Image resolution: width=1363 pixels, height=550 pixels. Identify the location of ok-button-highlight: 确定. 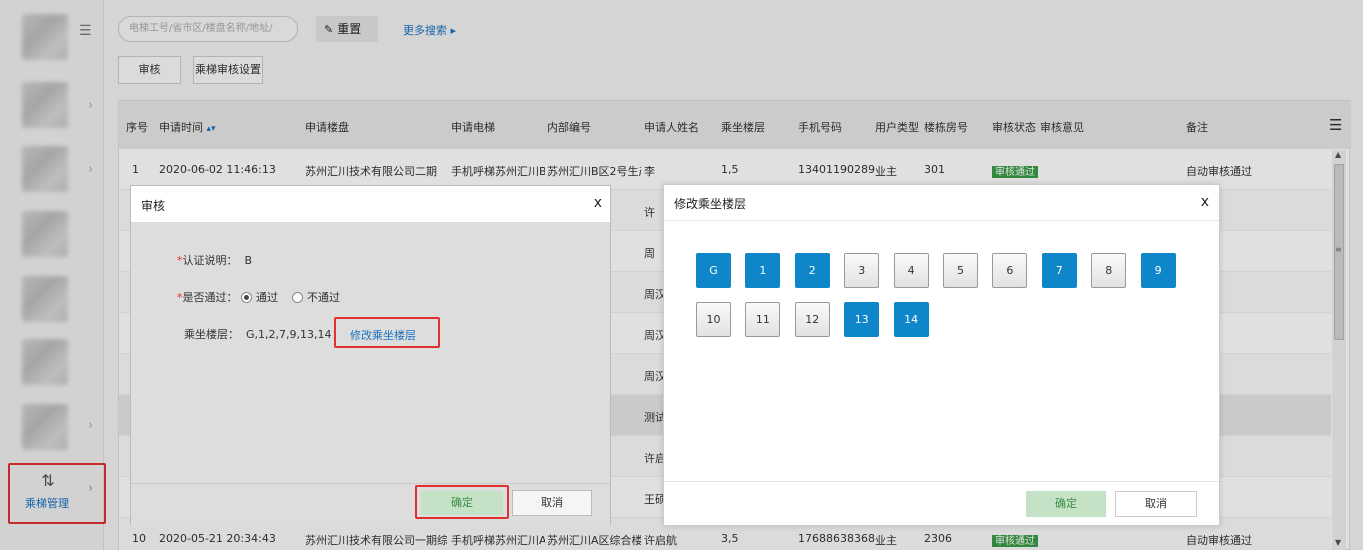
(462, 502).